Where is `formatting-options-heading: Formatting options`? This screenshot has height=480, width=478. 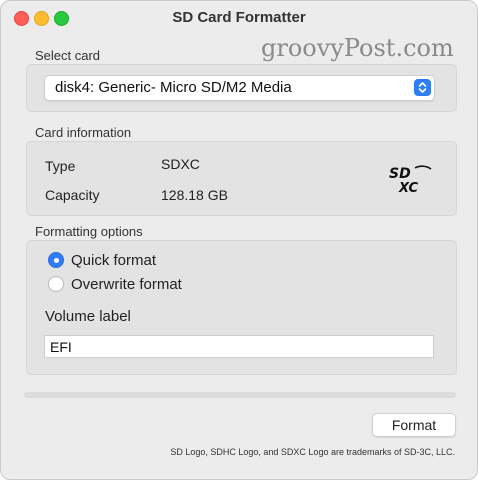 formatting-options-heading: Formatting options is located at coordinates (89, 231).